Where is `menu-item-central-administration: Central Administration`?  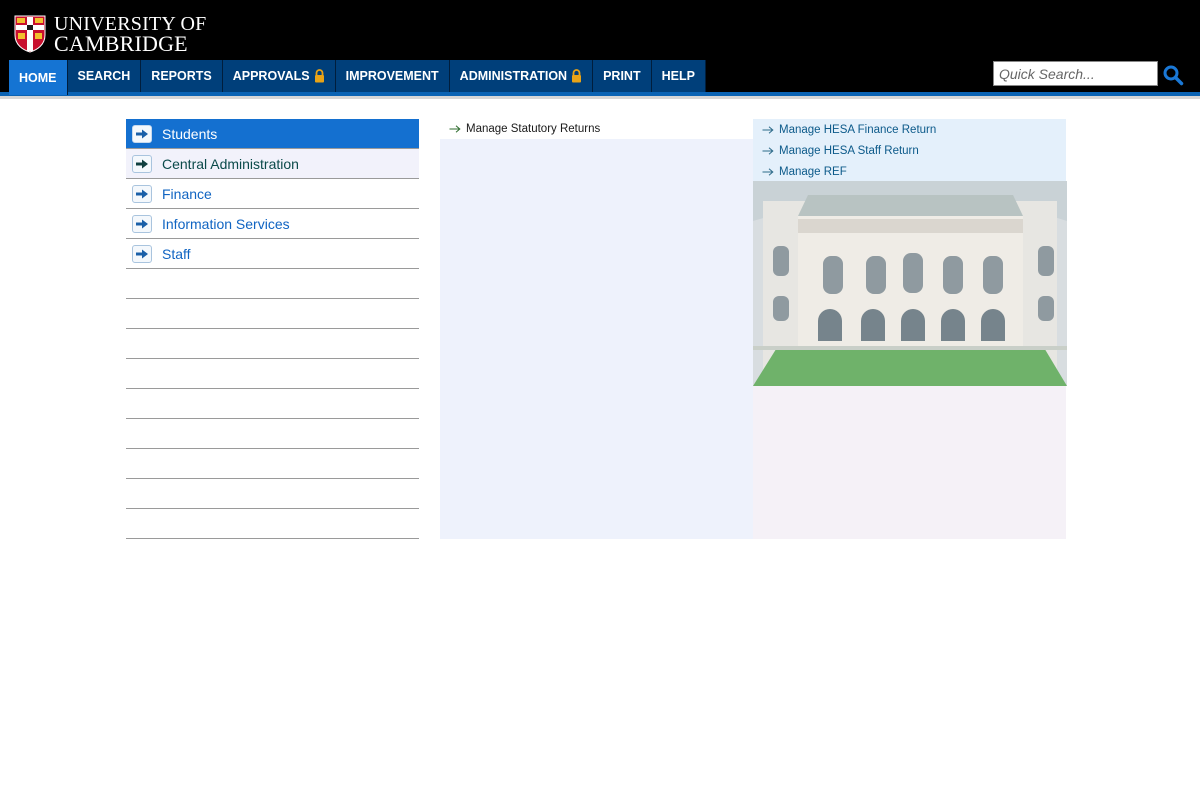
menu-item-central-administration: Central Administration is located at coordinates (272, 164).